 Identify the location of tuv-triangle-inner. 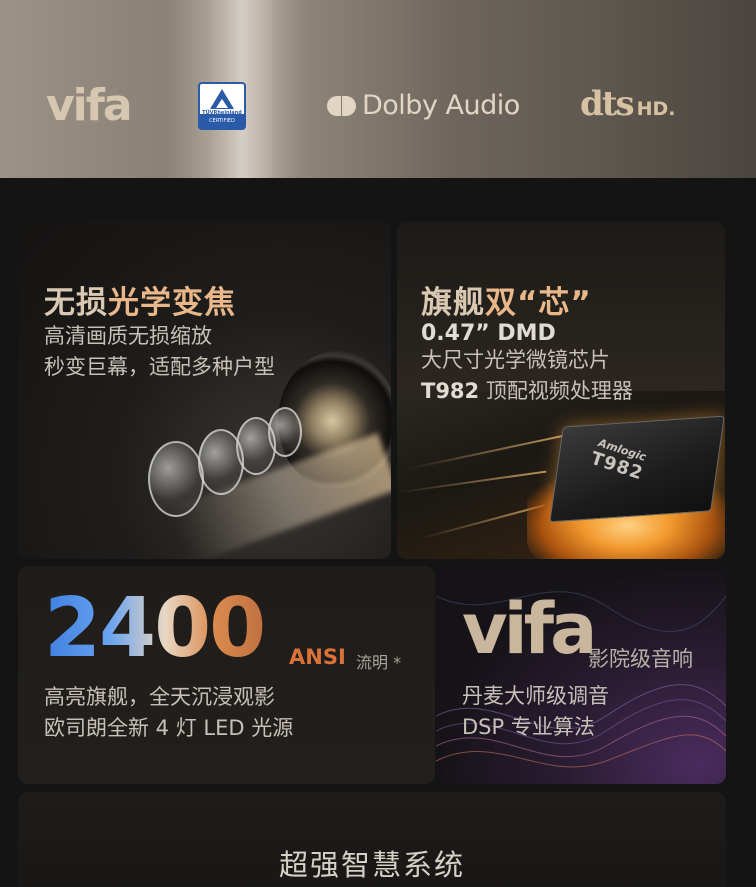
(222, 103).